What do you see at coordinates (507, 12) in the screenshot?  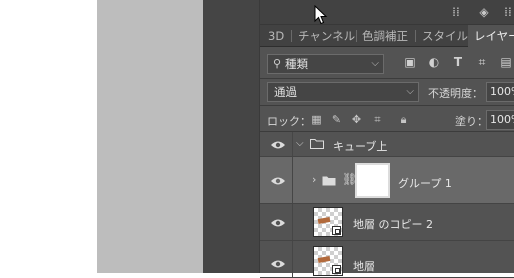 I see `panel-menu-icon: ⁞⁞` at bounding box center [507, 12].